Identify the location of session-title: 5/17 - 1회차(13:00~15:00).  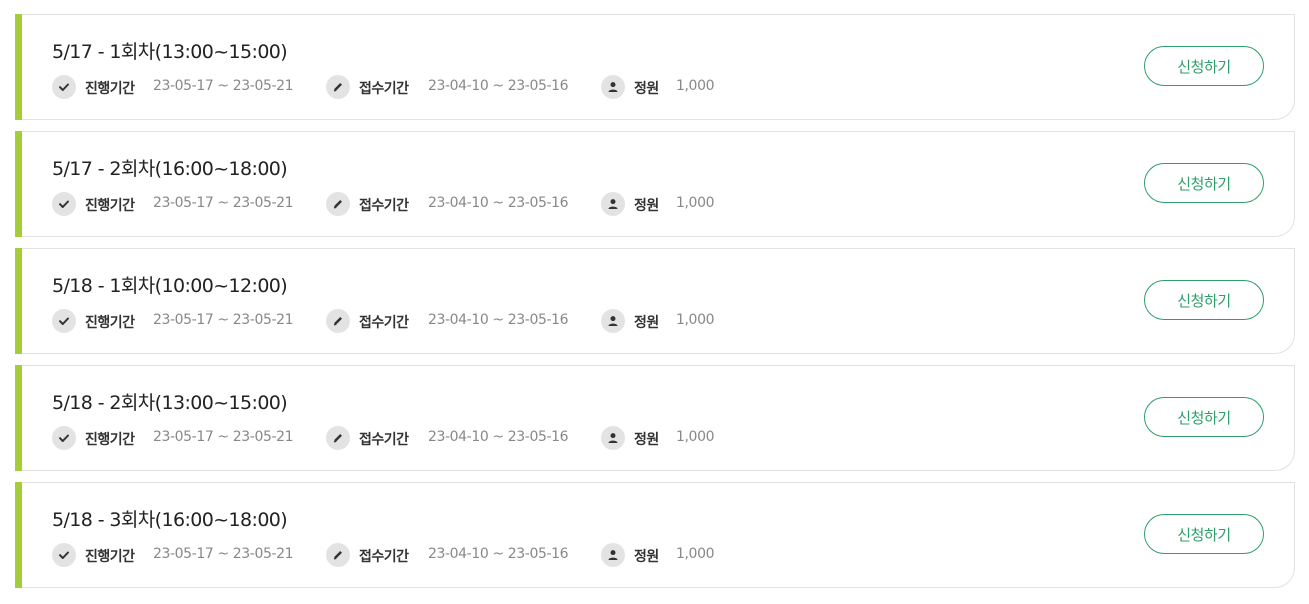
(170, 52).